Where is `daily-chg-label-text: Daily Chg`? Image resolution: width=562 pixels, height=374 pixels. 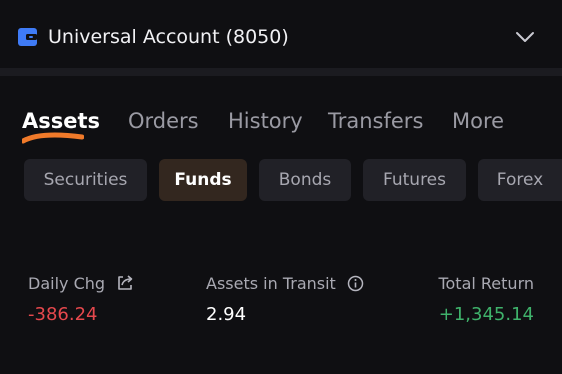 daily-chg-label-text: Daily Chg is located at coordinates (67, 283).